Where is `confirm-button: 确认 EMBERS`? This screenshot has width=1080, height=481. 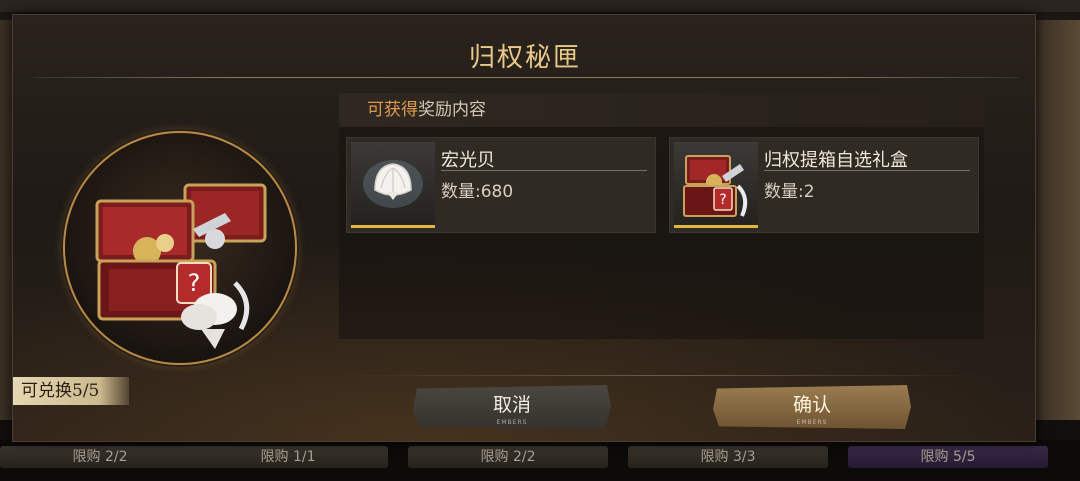 confirm-button: 确认 EMBERS is located at coordinates (812, 407).